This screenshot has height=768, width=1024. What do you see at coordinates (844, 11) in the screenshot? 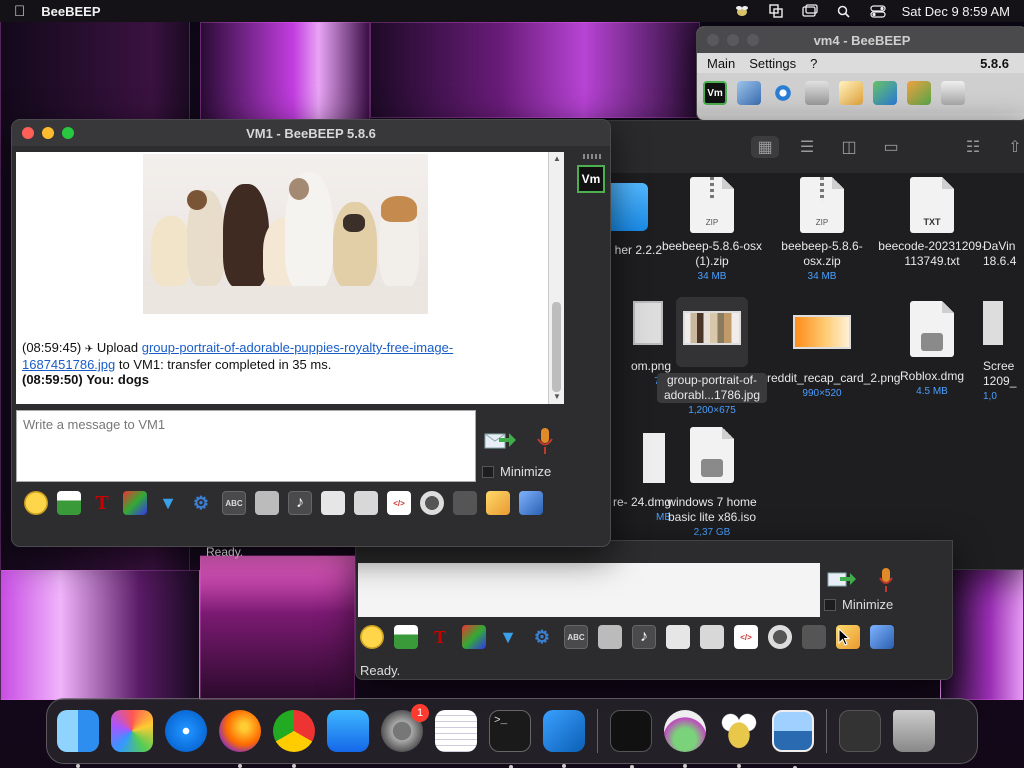
I see `spotlight-search-icon` at bounding box center [844, 11].